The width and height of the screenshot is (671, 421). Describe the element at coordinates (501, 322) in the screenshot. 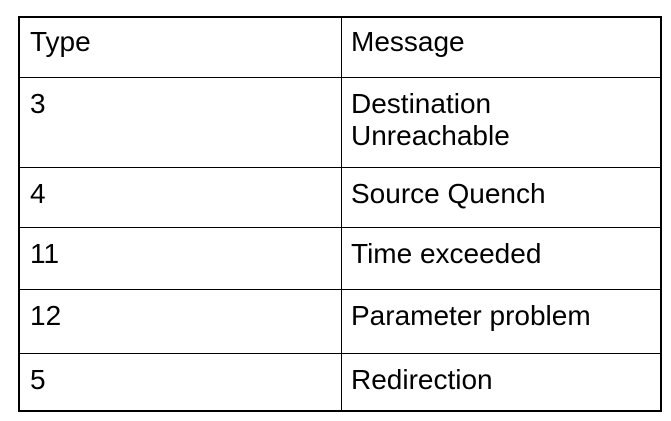

I see `table-cell-message: Parameter problem` at that location.